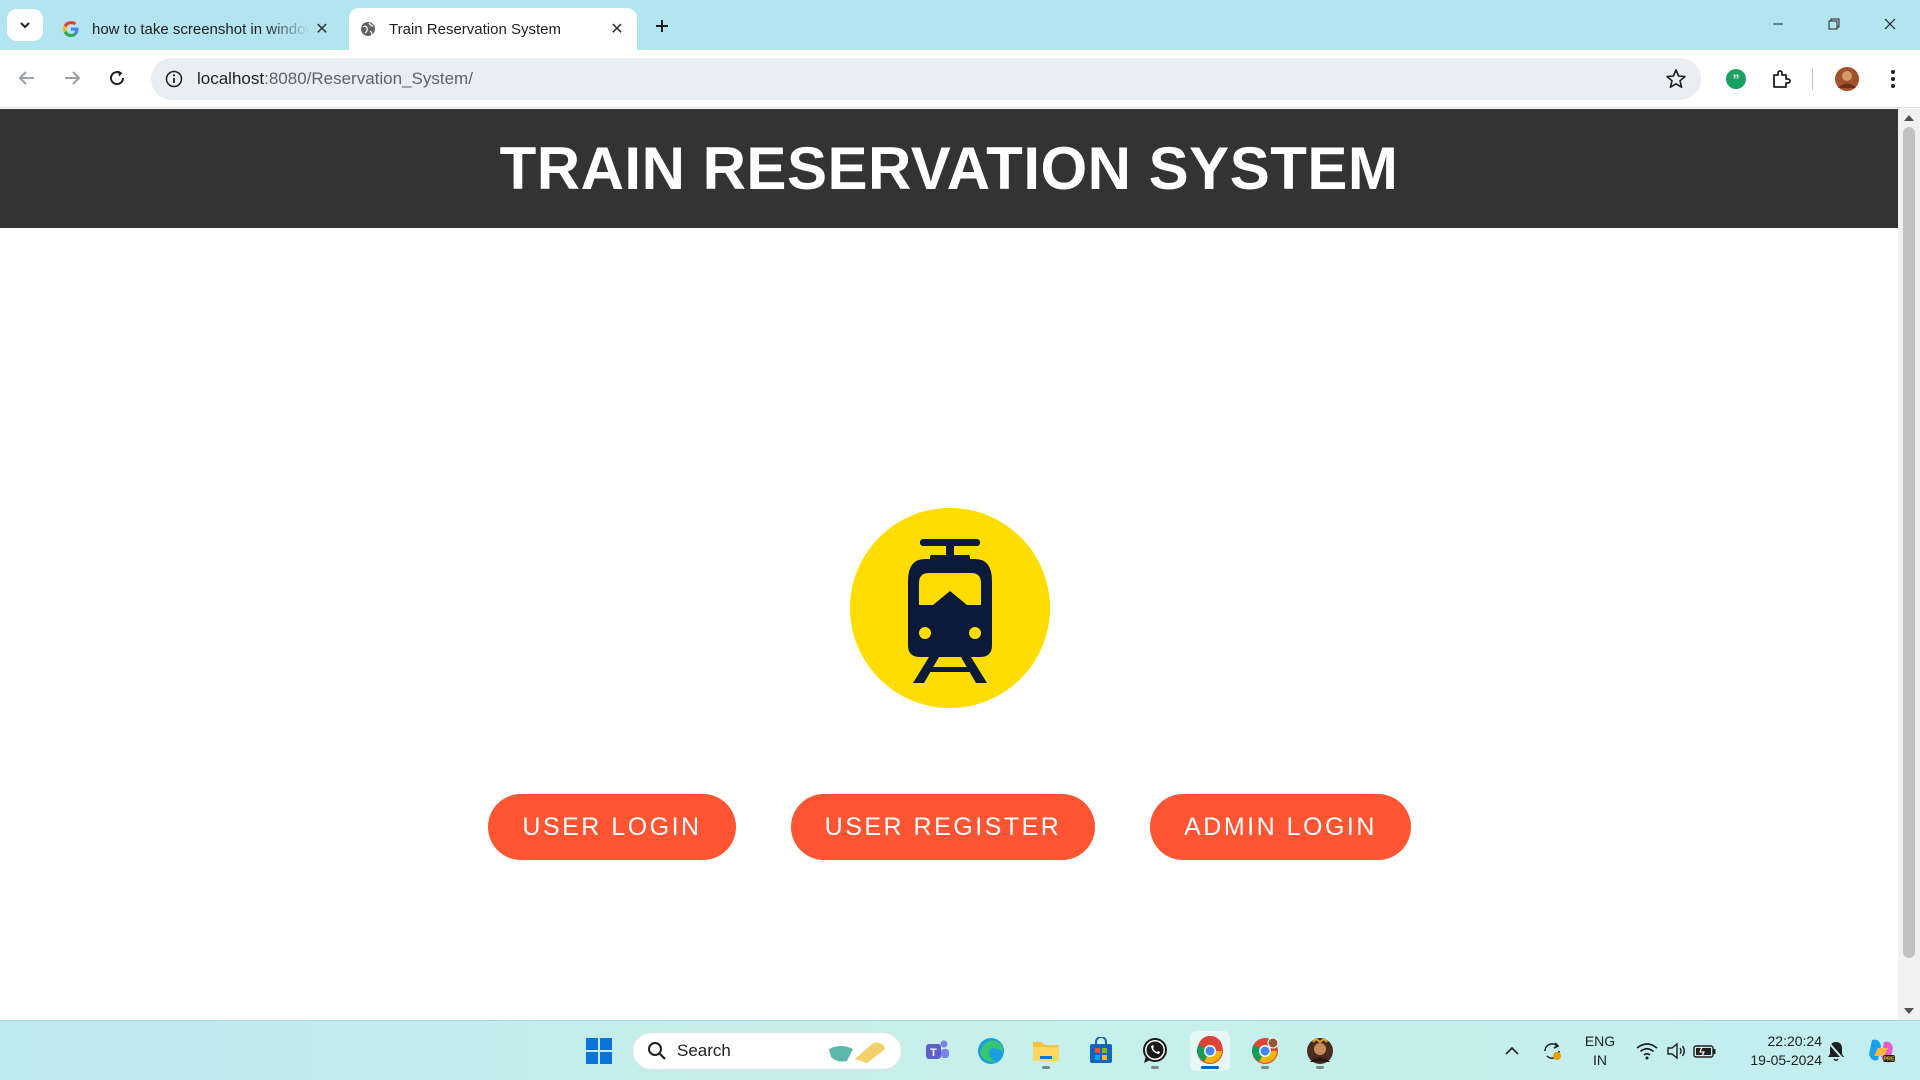 This screenshot has width=1920, height=1080. What do you see at coordinates (1647, 1051) in the screenshot?
I see `wifi-icon` at bounding box center [1647, 1051].